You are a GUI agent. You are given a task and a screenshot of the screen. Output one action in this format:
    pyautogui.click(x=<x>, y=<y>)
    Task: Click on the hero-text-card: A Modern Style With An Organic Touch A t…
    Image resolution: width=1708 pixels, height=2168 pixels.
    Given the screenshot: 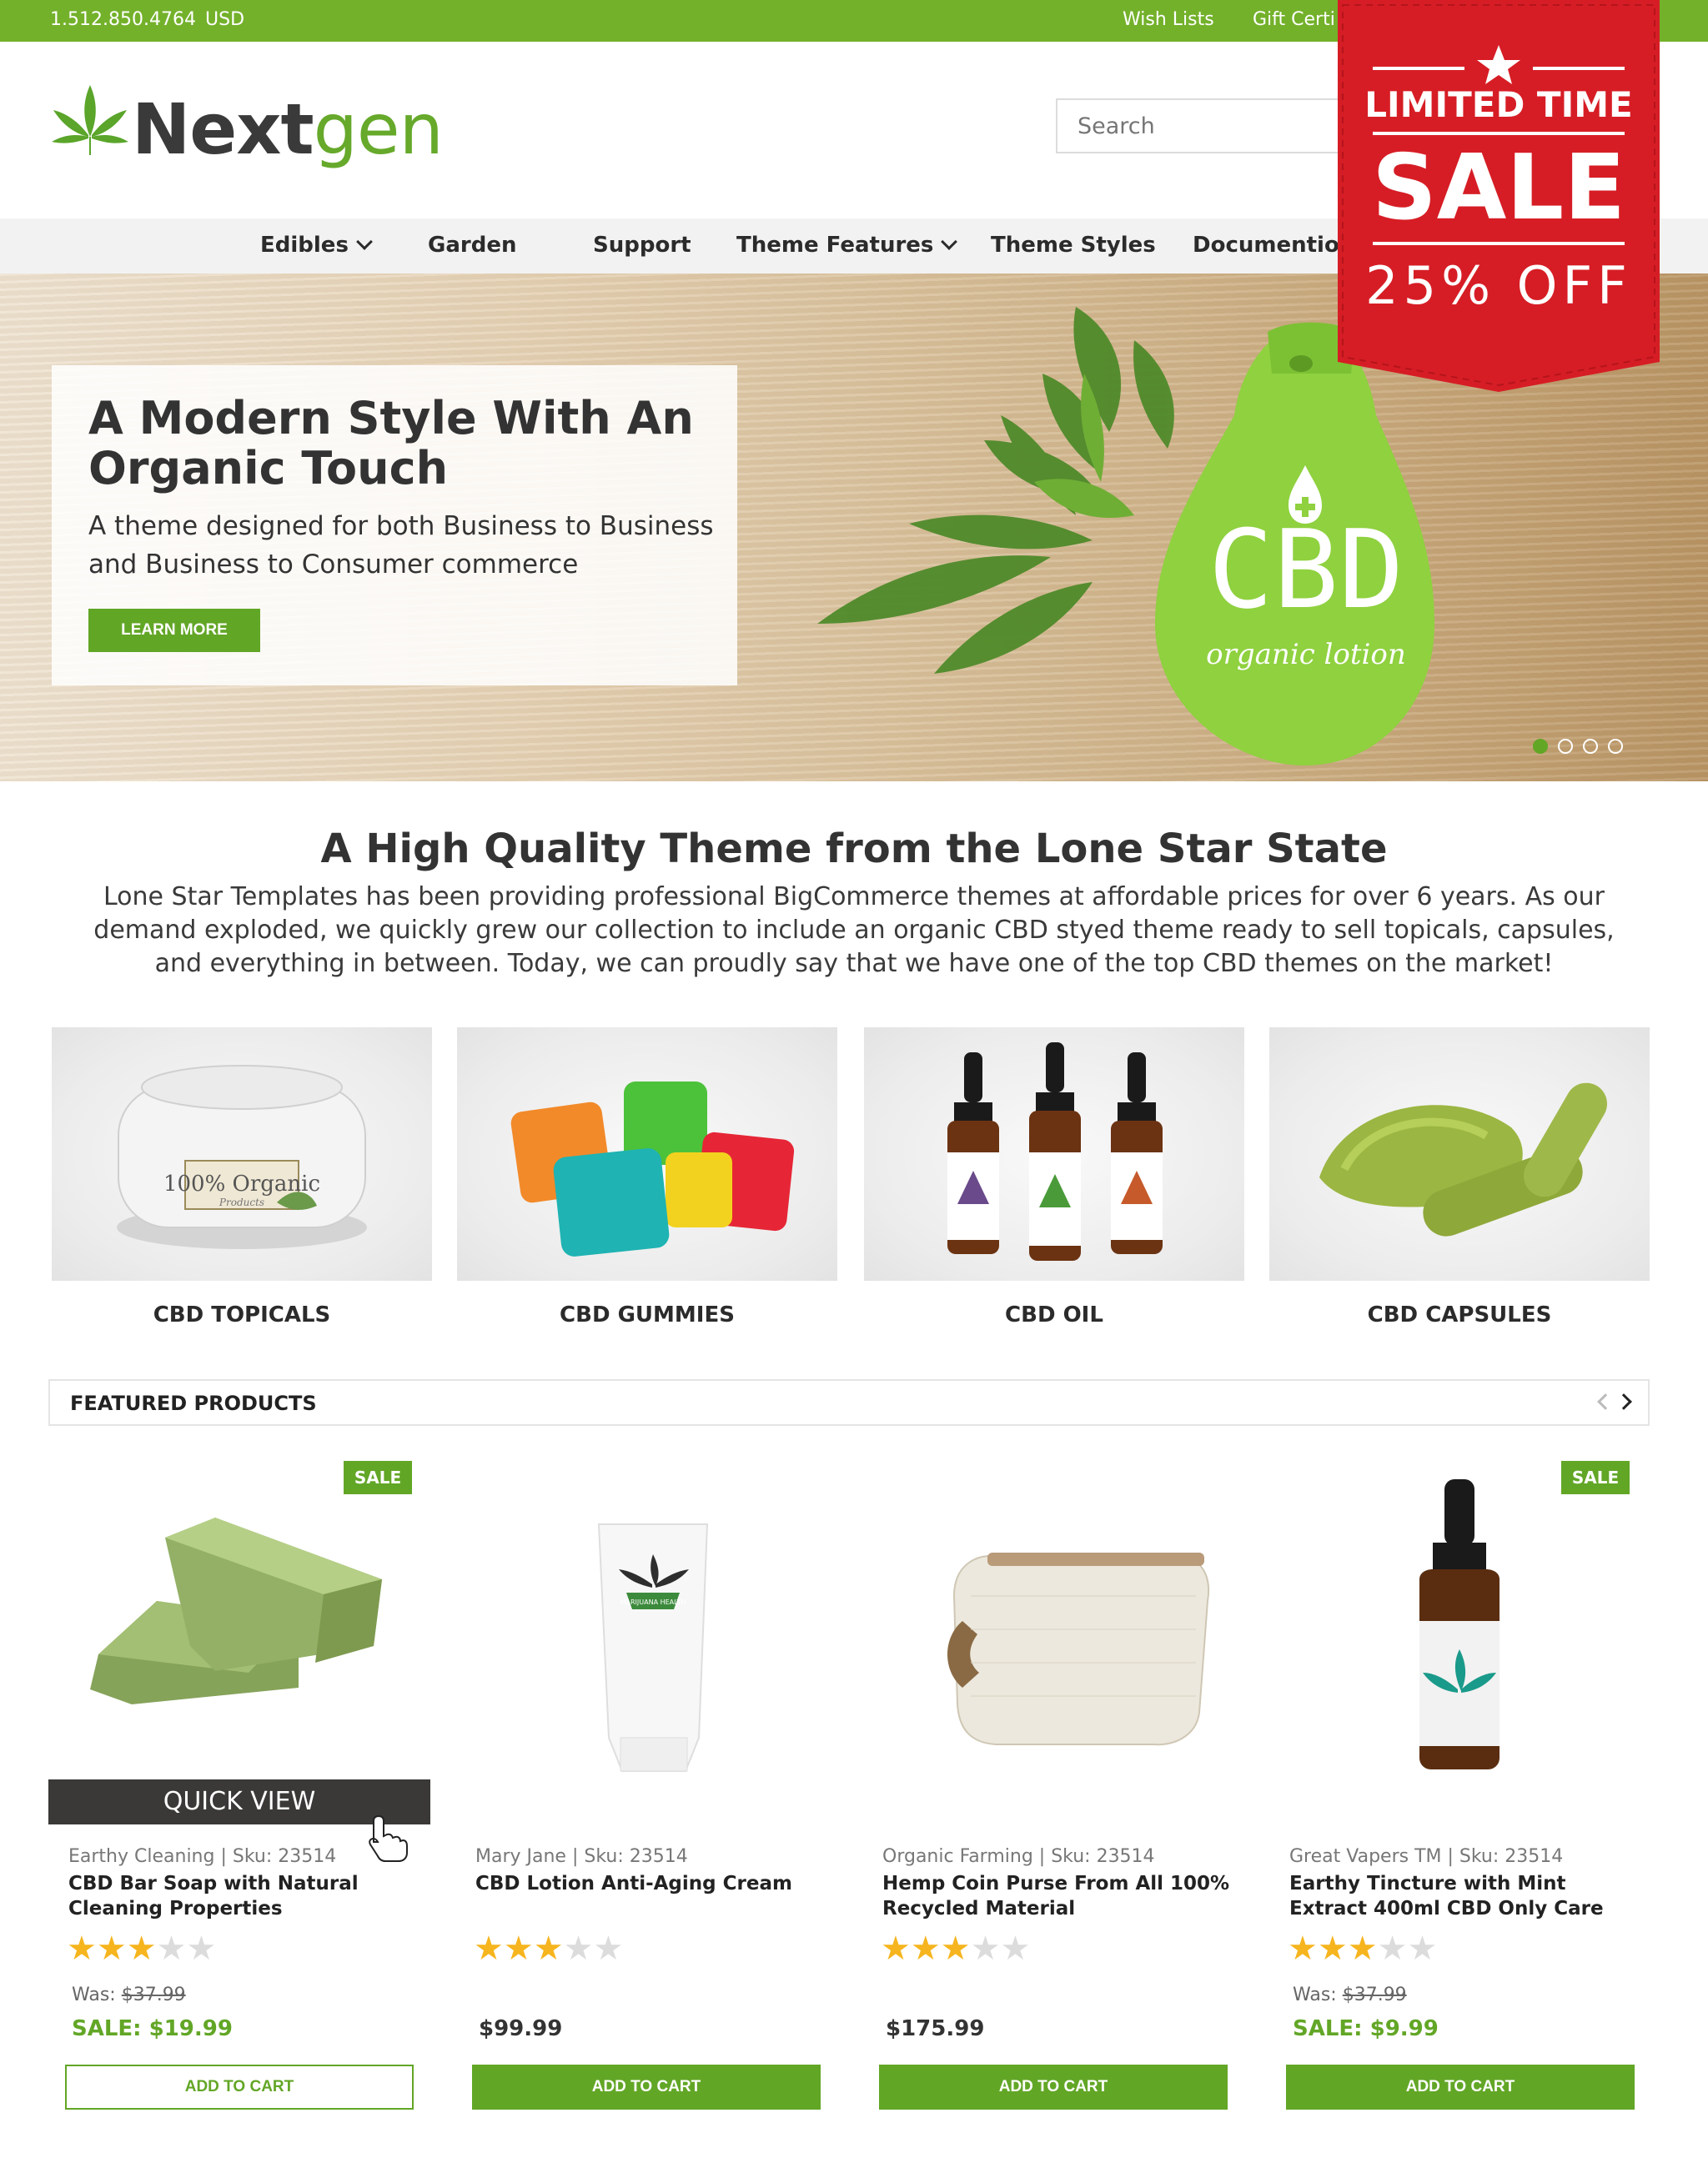 What is the action you would take?
    pyautogui.click(x=394, y=525)
    